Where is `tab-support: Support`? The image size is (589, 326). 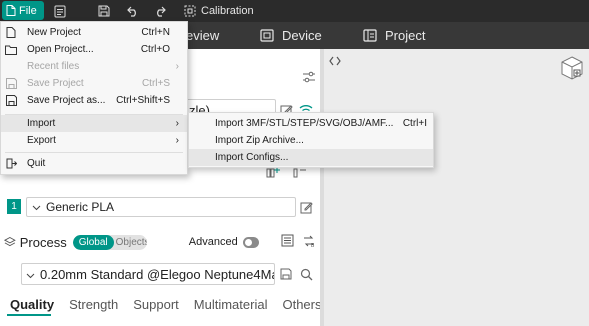 tab-support: Support is located at coordinates (156, 304).